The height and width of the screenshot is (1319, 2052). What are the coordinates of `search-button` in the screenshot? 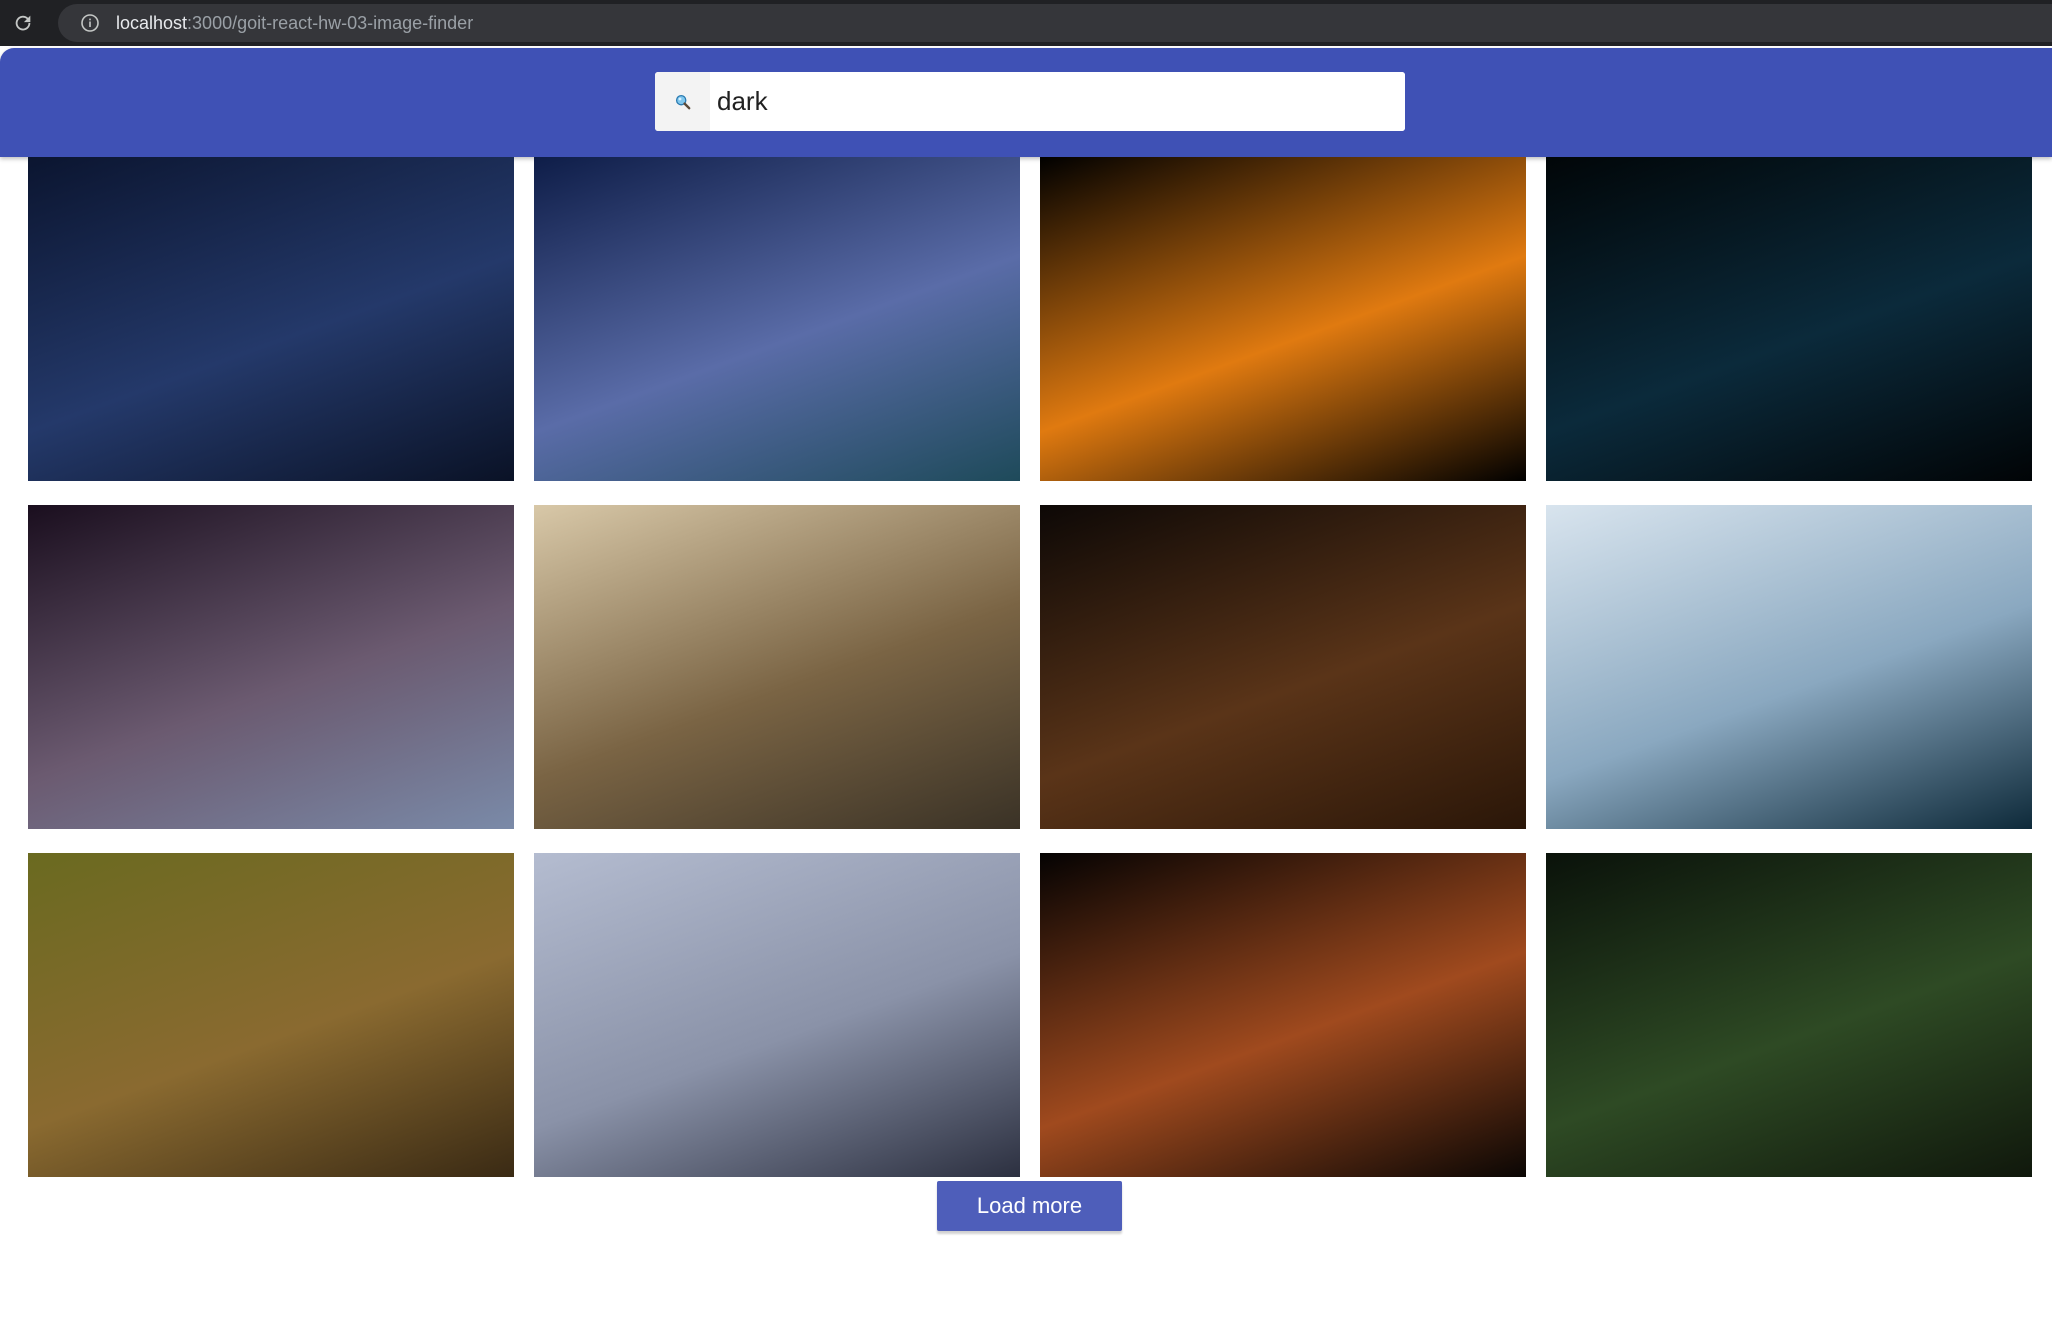 It's located at (682, 101).